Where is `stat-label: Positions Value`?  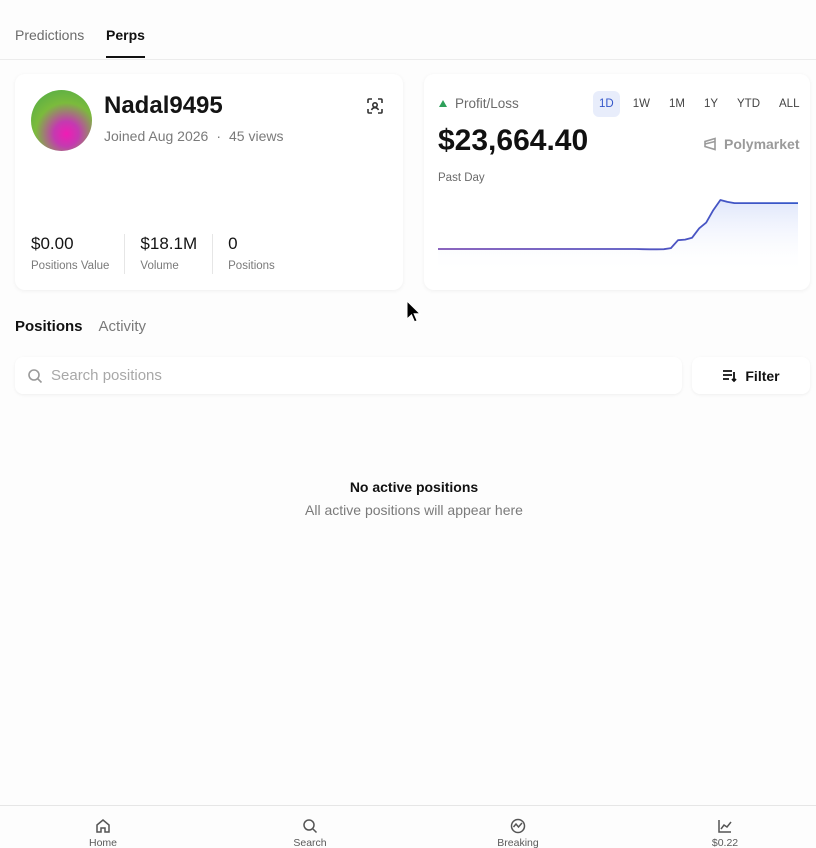 stat-label: Positions Value is located at coordinates (70, 266).